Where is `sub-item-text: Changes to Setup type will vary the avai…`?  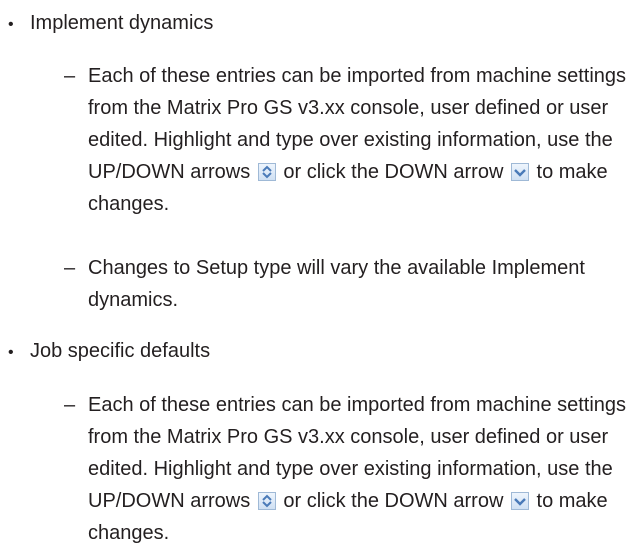 sub-item-text: Changes to Setup type will vary the avai… is located at coordinates (336, 284).